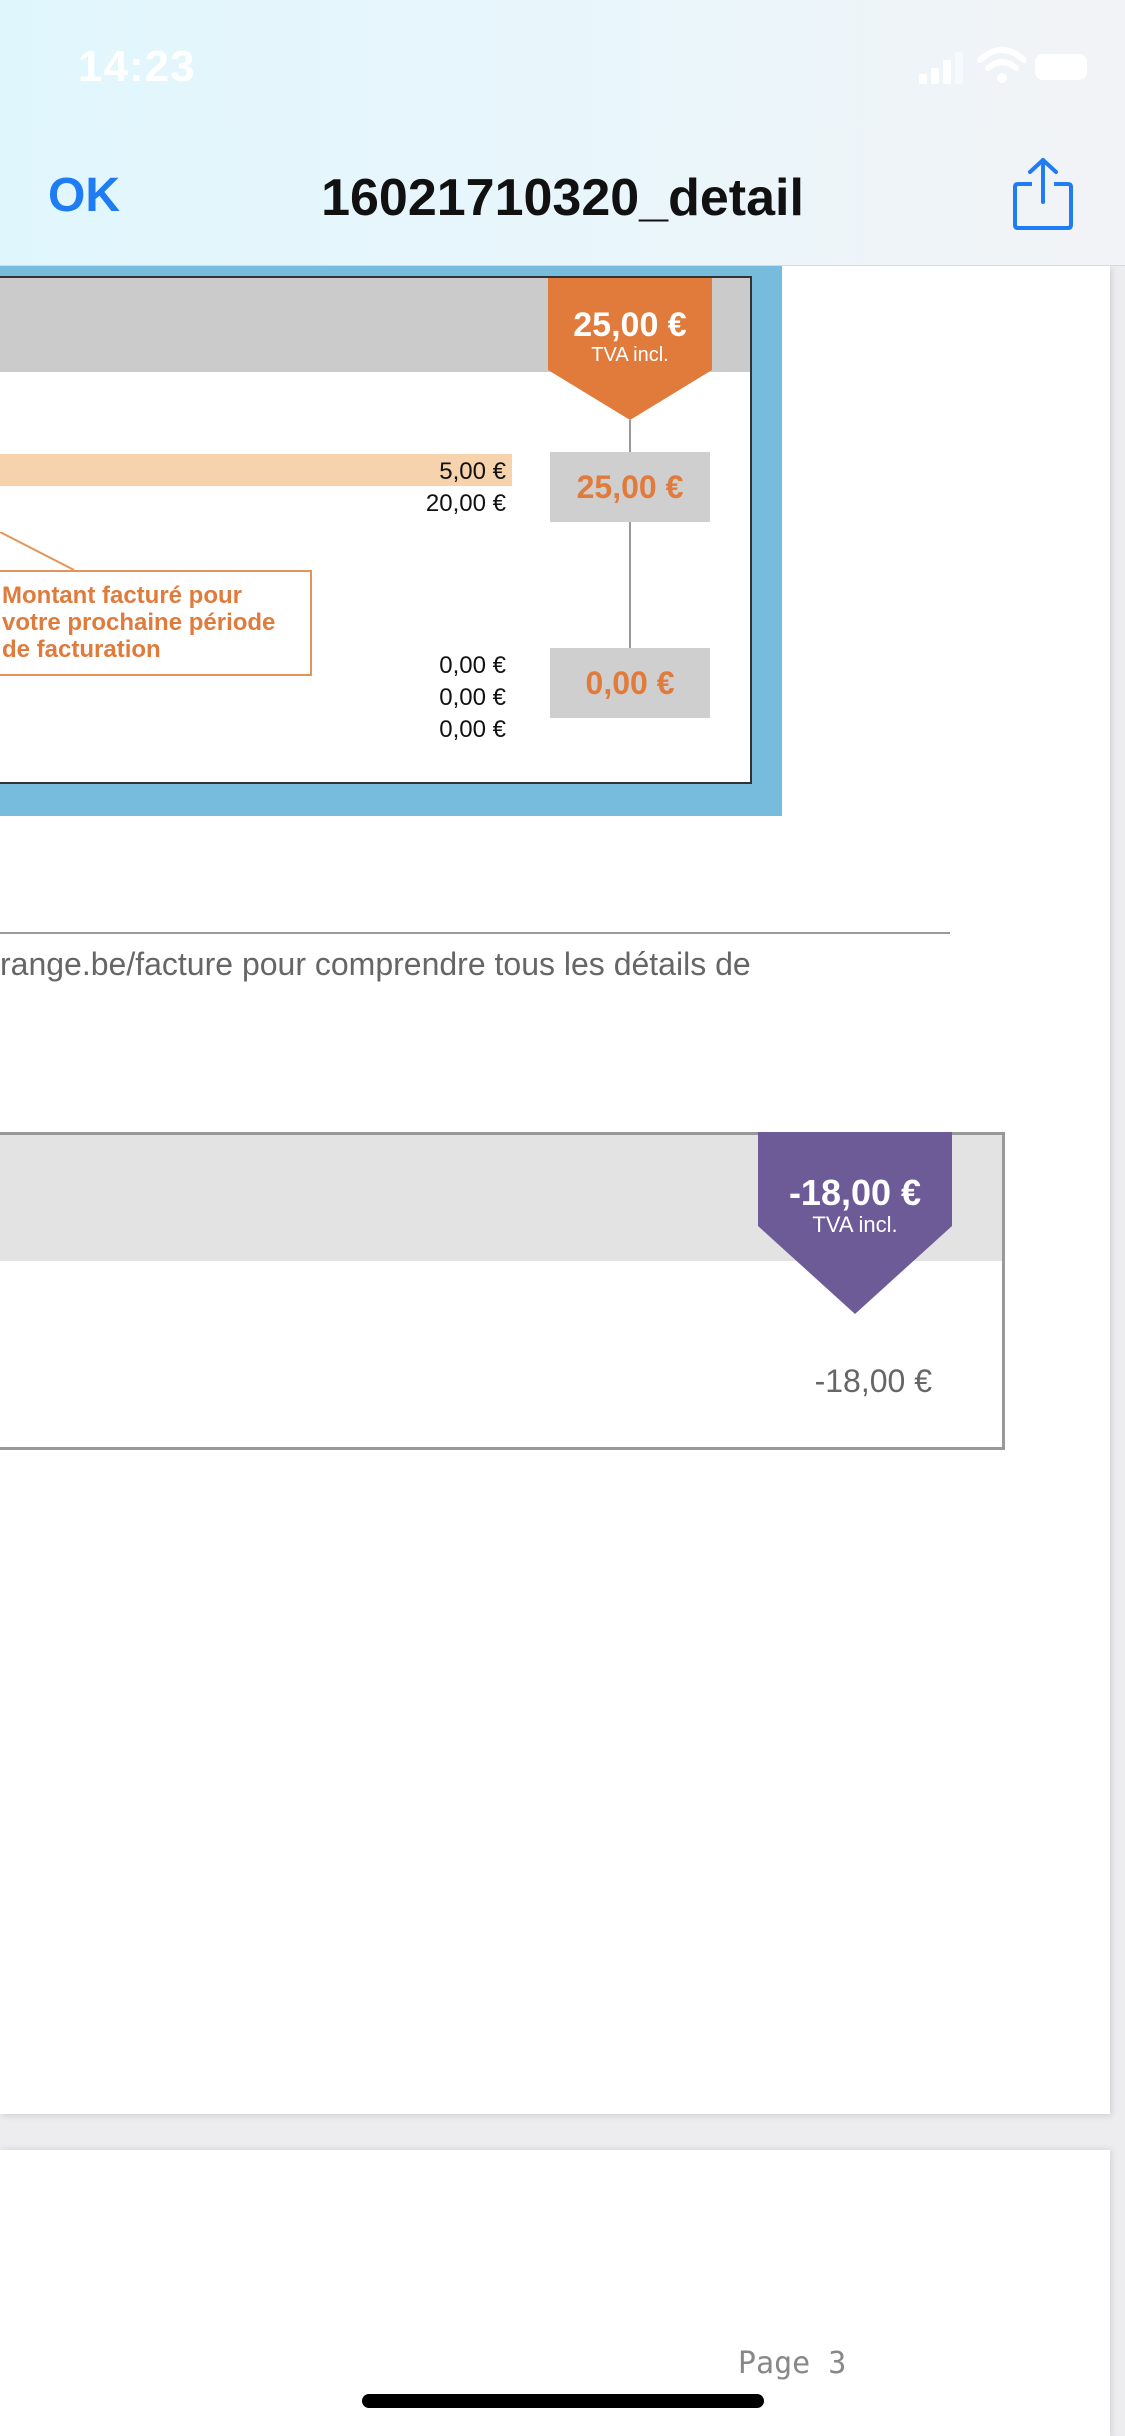 The image size is (1125, 2436). What do you see at coordinates (1043, 194) in the screenshot?
I see `share-icon` at bounding box center [1043, 194].